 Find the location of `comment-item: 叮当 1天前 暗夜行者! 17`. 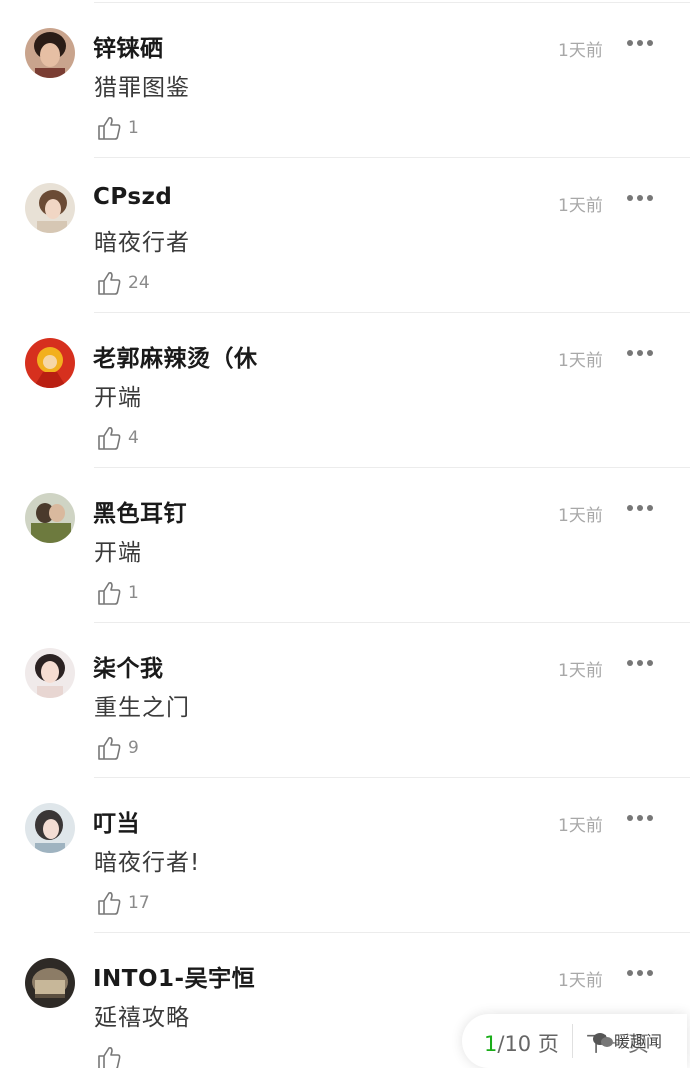

comment-item: 叮当 1天前 暗夜行者! 17 is located at coordinates (345, 855).